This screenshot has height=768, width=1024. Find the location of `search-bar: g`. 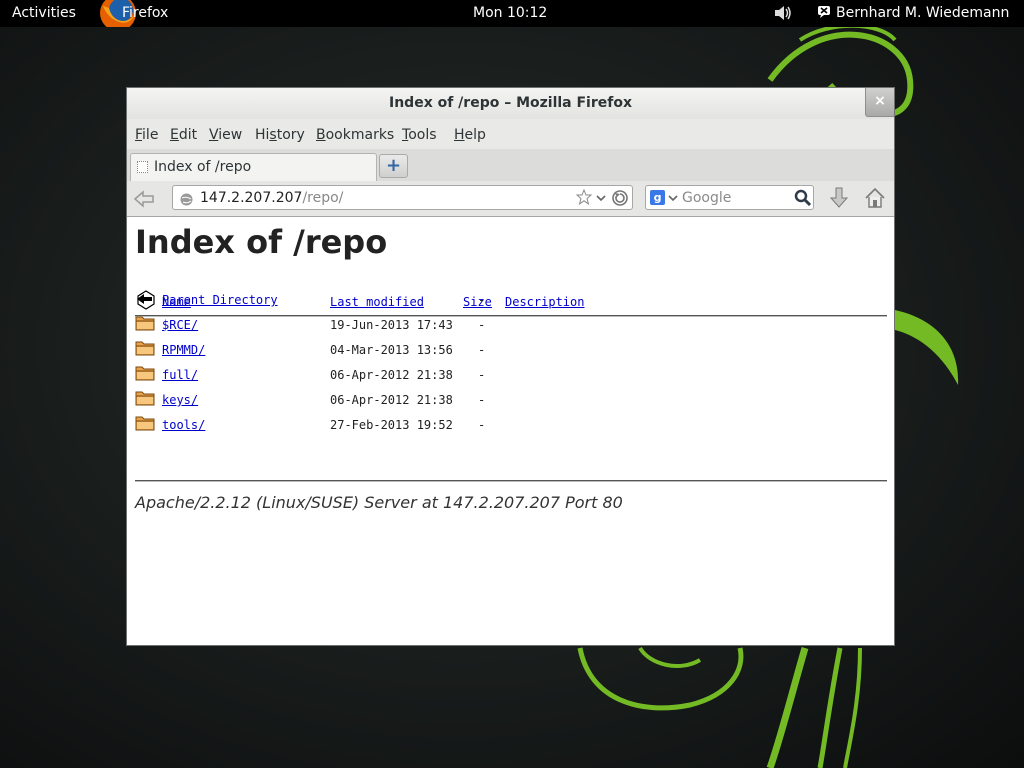

search-bar: g is located at coordinates (729, 197).